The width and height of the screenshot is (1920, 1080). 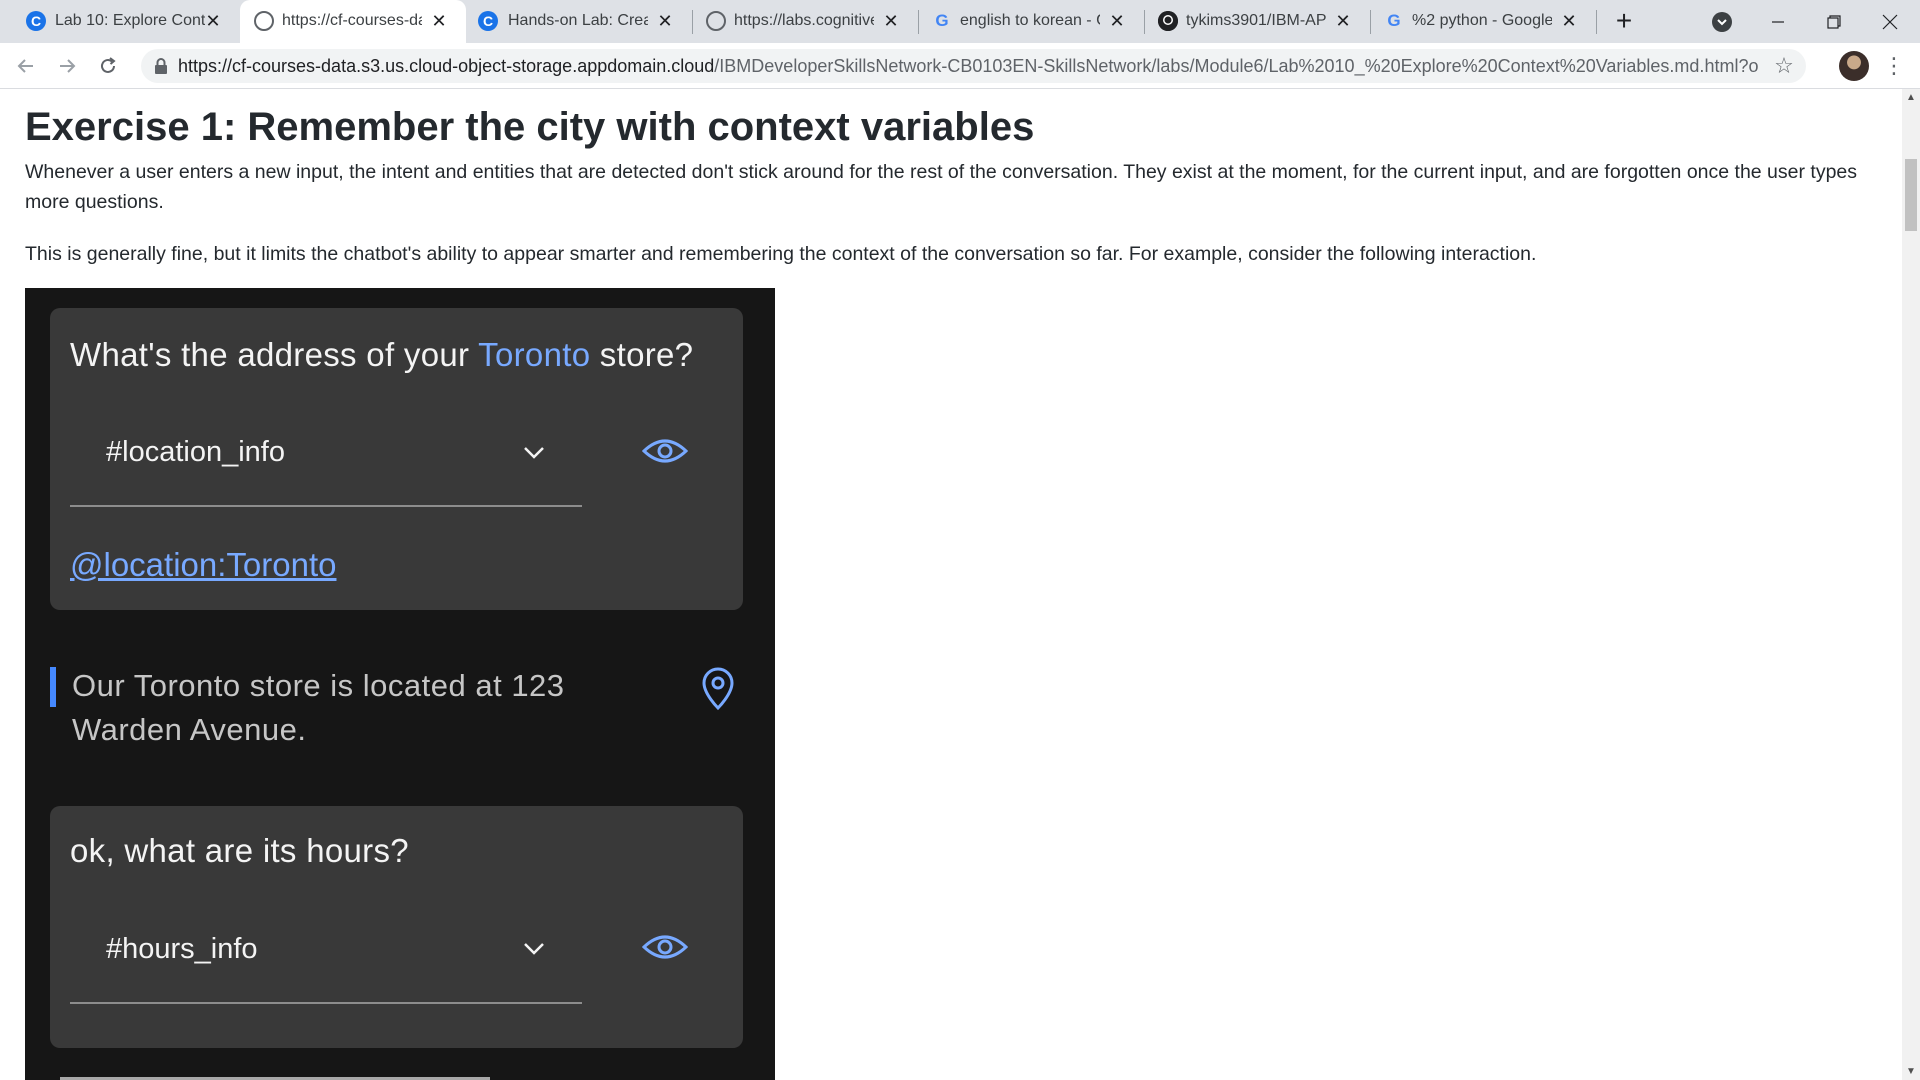 I want to click on tab-title: english to korean - G, so click(x=1030, y=20).